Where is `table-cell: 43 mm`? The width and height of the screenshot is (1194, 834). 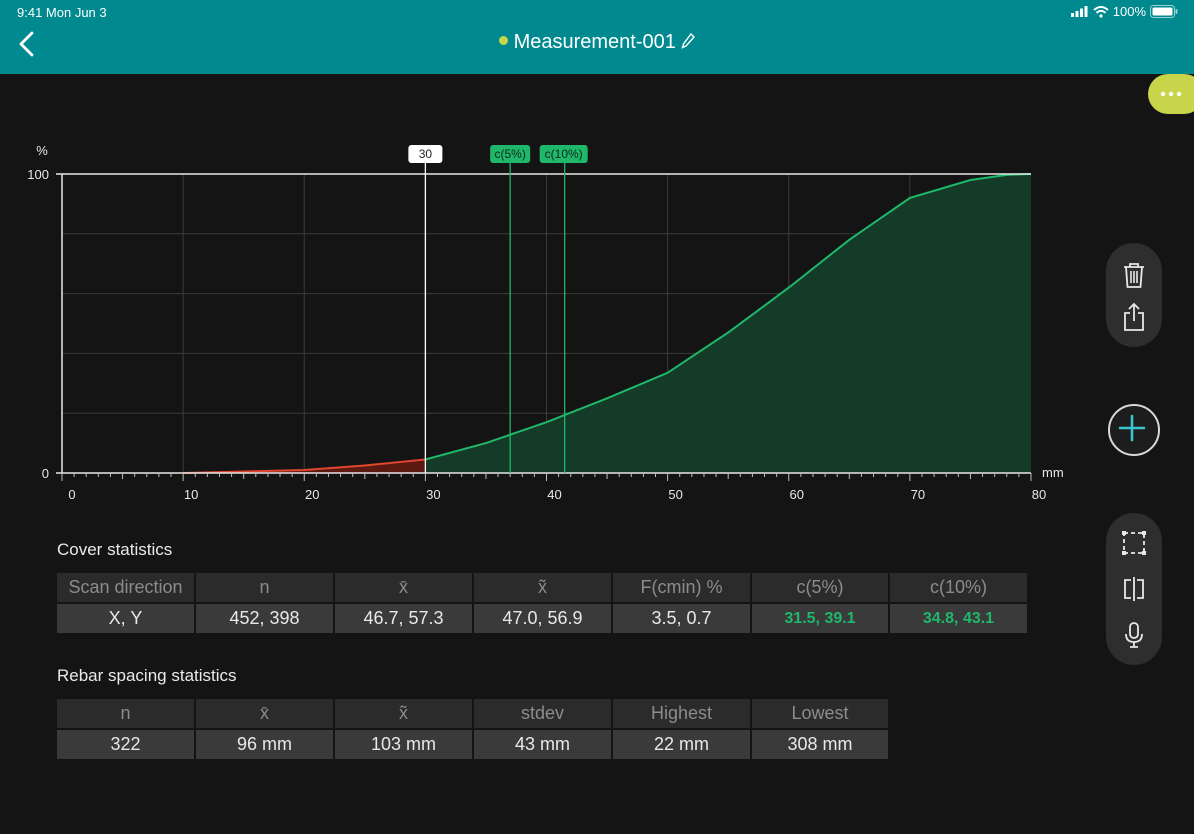
table-cell: 43 mm is located at coordinates (542, 744).